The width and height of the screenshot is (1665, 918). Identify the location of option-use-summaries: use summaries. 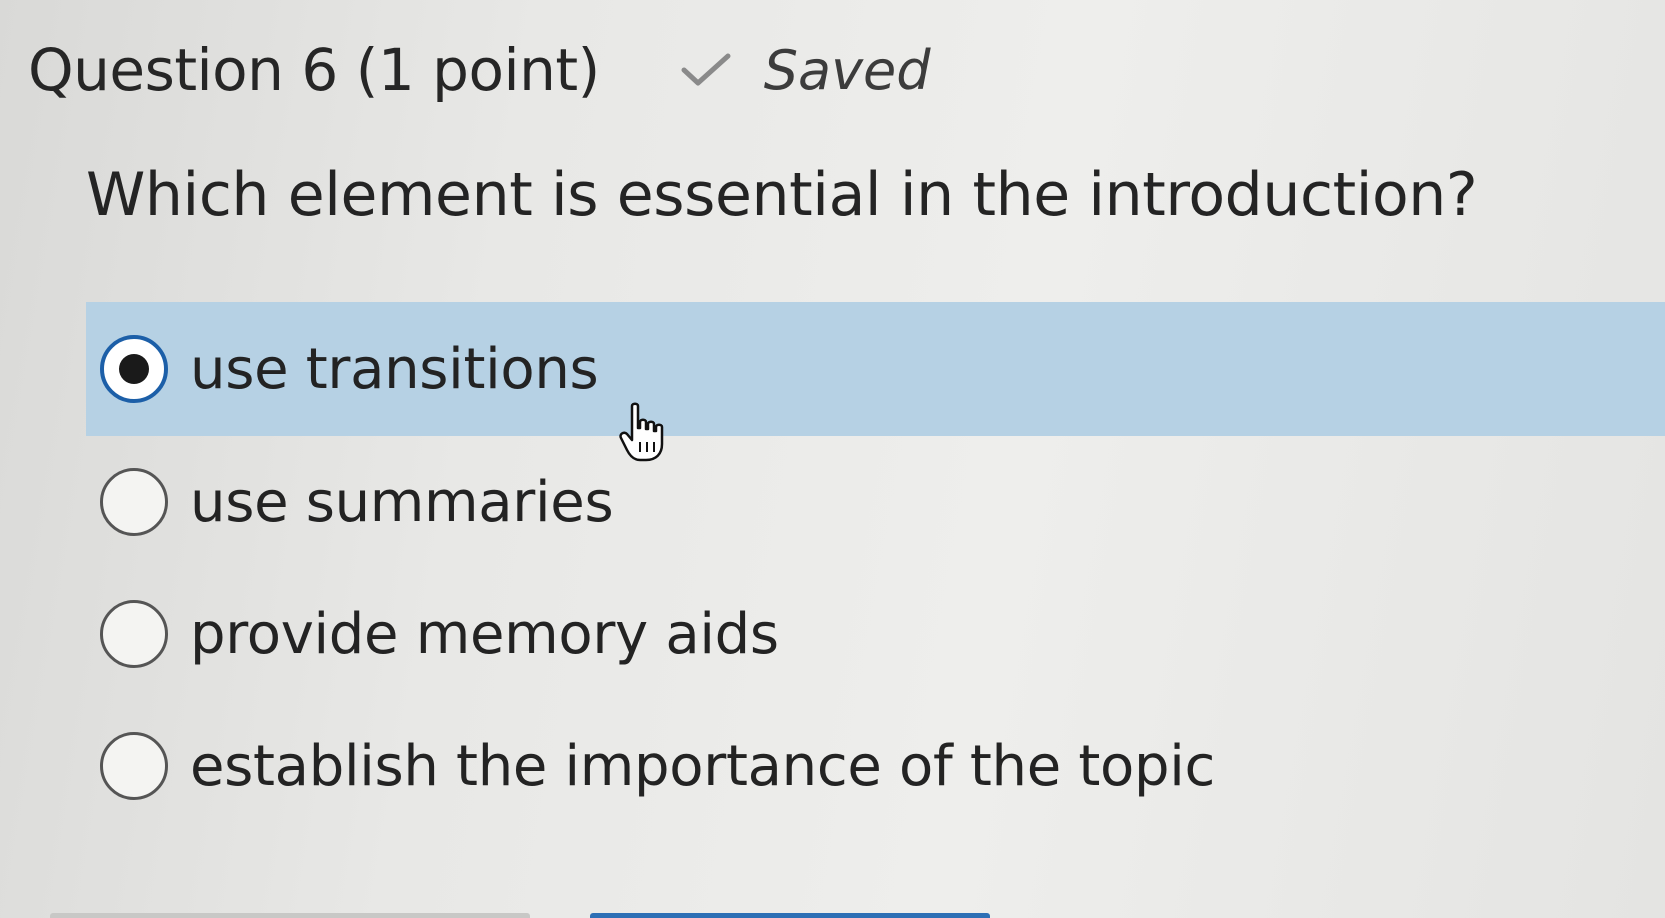
(875, 502).